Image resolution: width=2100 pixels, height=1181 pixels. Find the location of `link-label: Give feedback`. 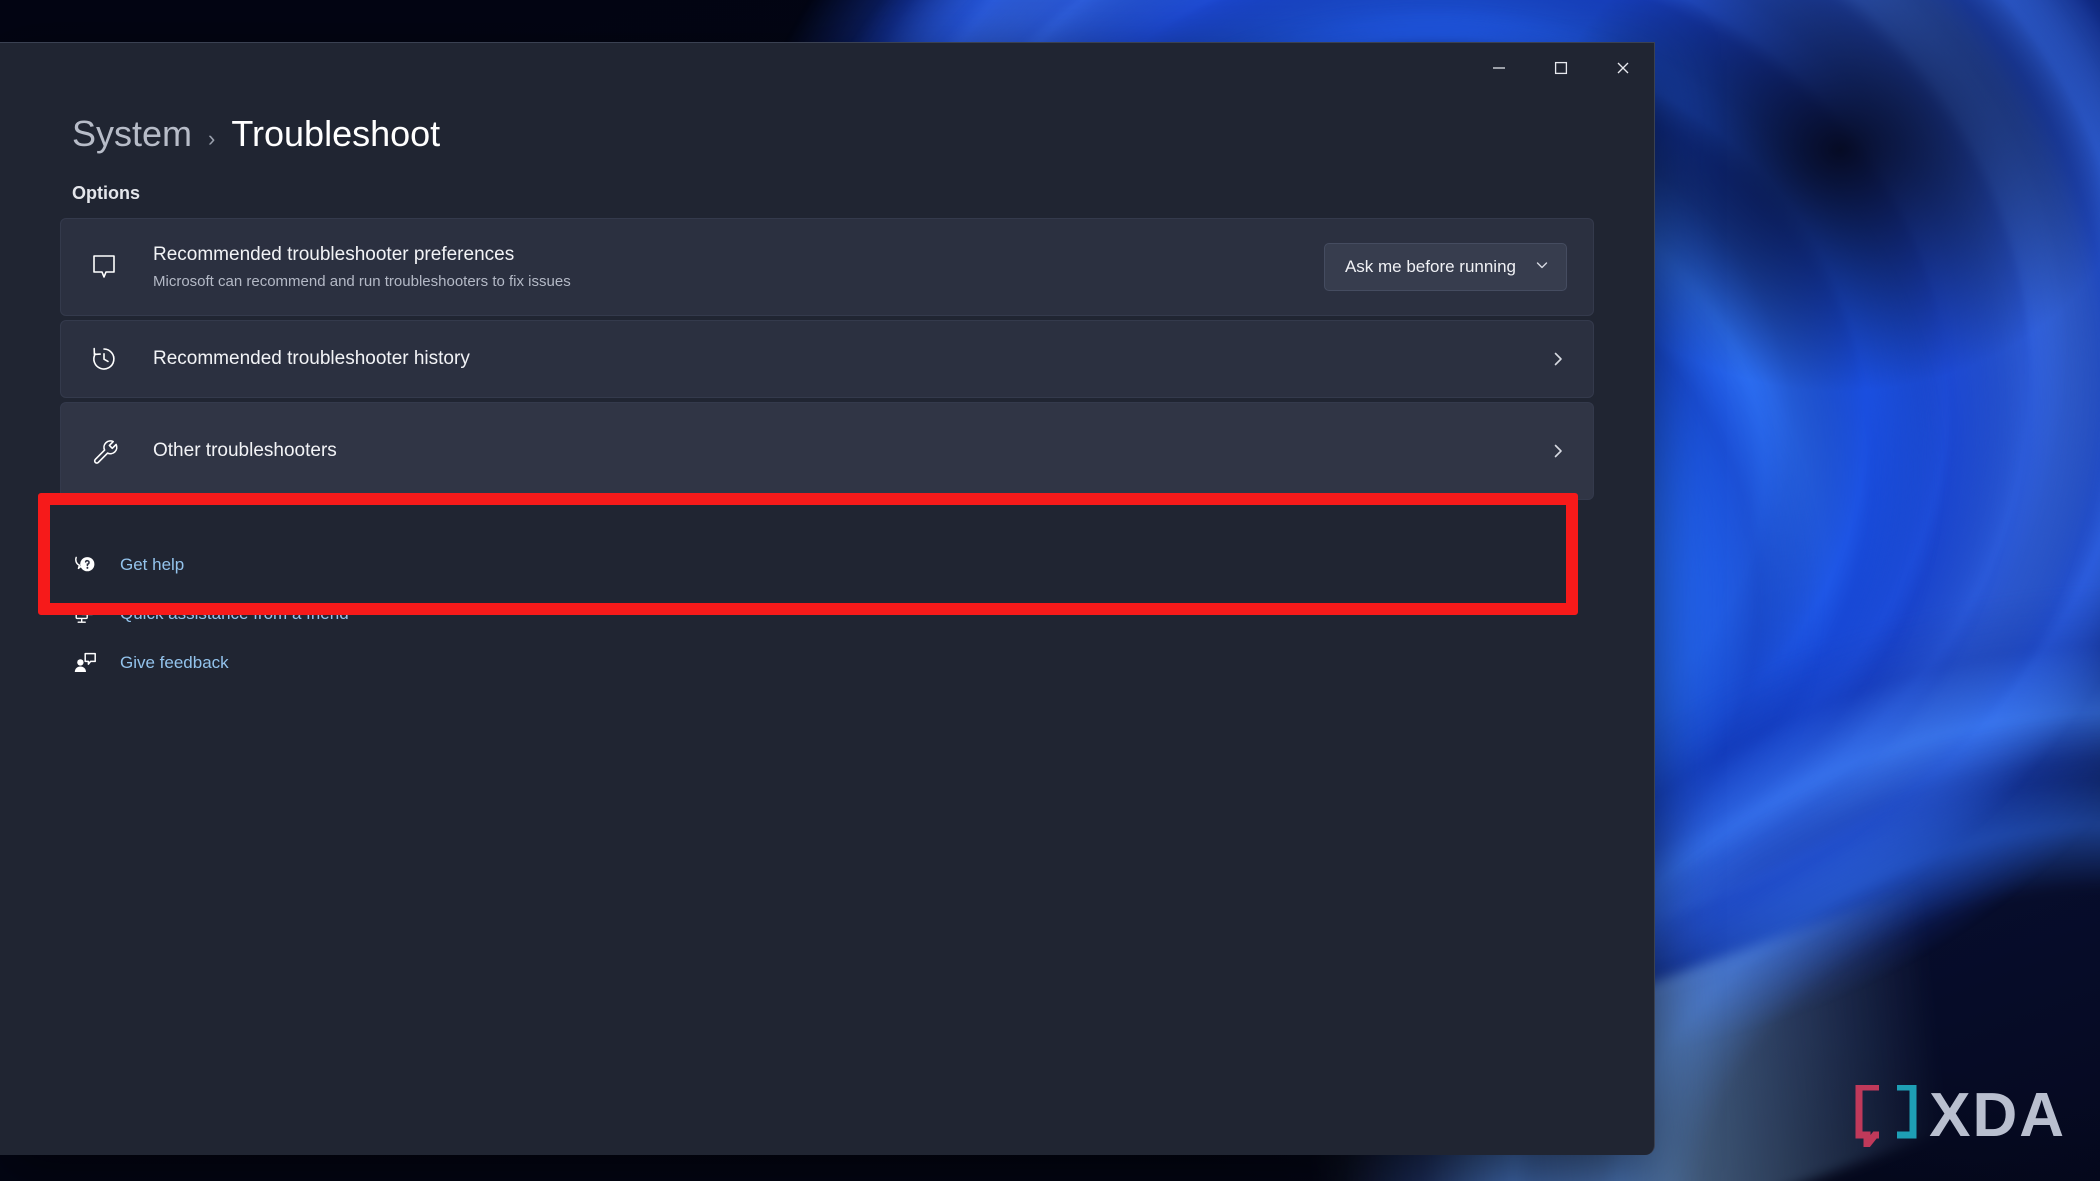

link-label: Give feedback is located at coordinates (174, 662).